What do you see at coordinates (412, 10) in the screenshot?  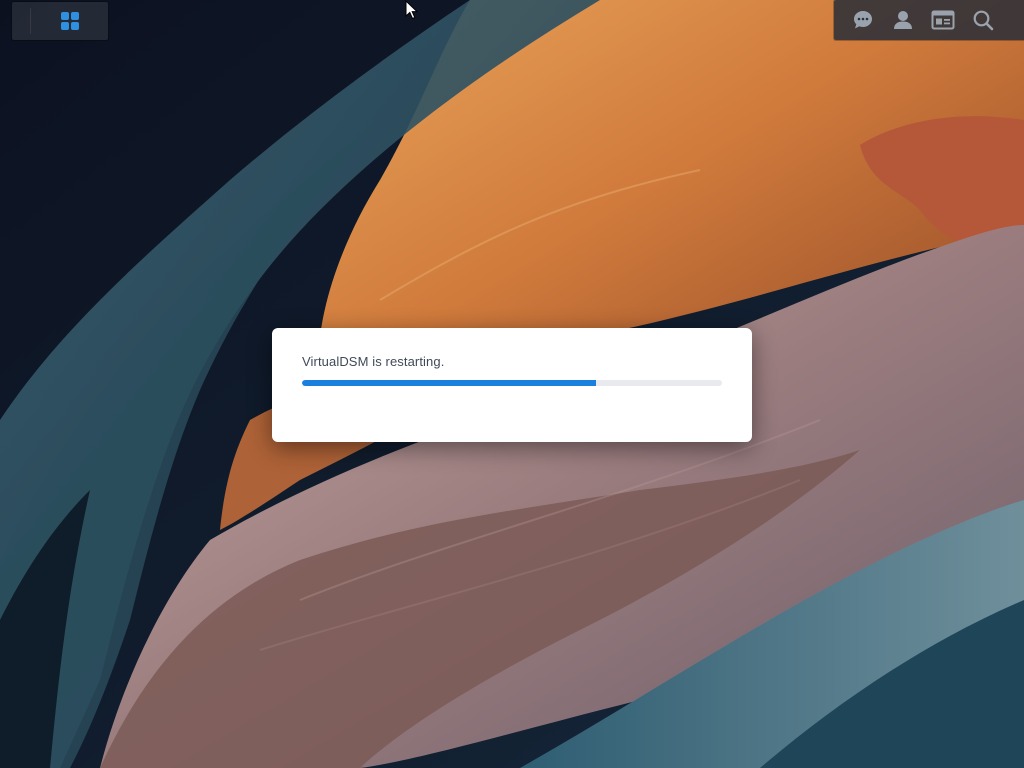 I see `mouse-cursor-icon` at bounding box center [412, 10].